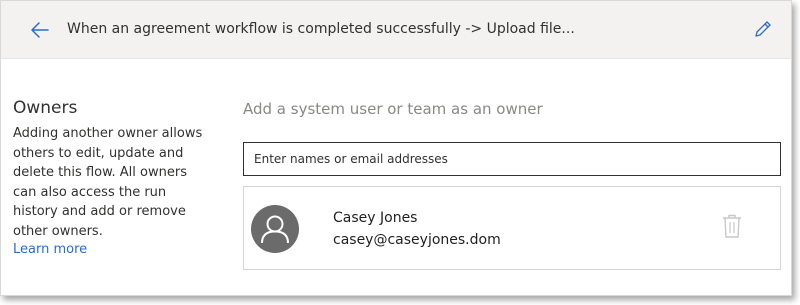 This screenshot has width=800, height=305. I want to click on trash-icon, so click(732, 226).